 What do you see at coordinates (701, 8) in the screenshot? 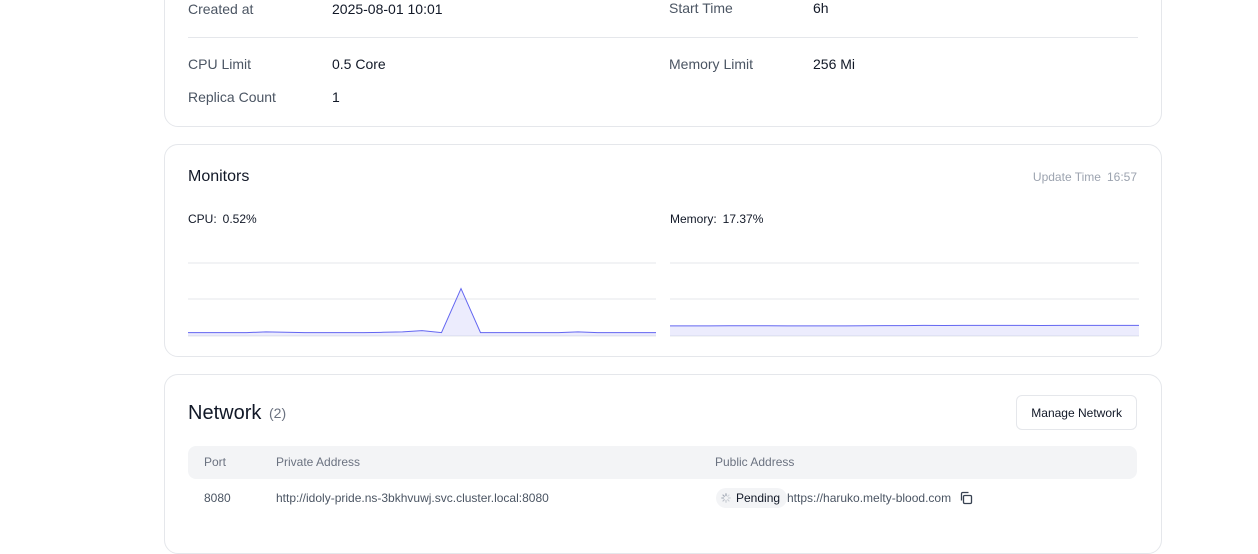
I see `start-time-label: Start Time` at bounding box center [701, 8].